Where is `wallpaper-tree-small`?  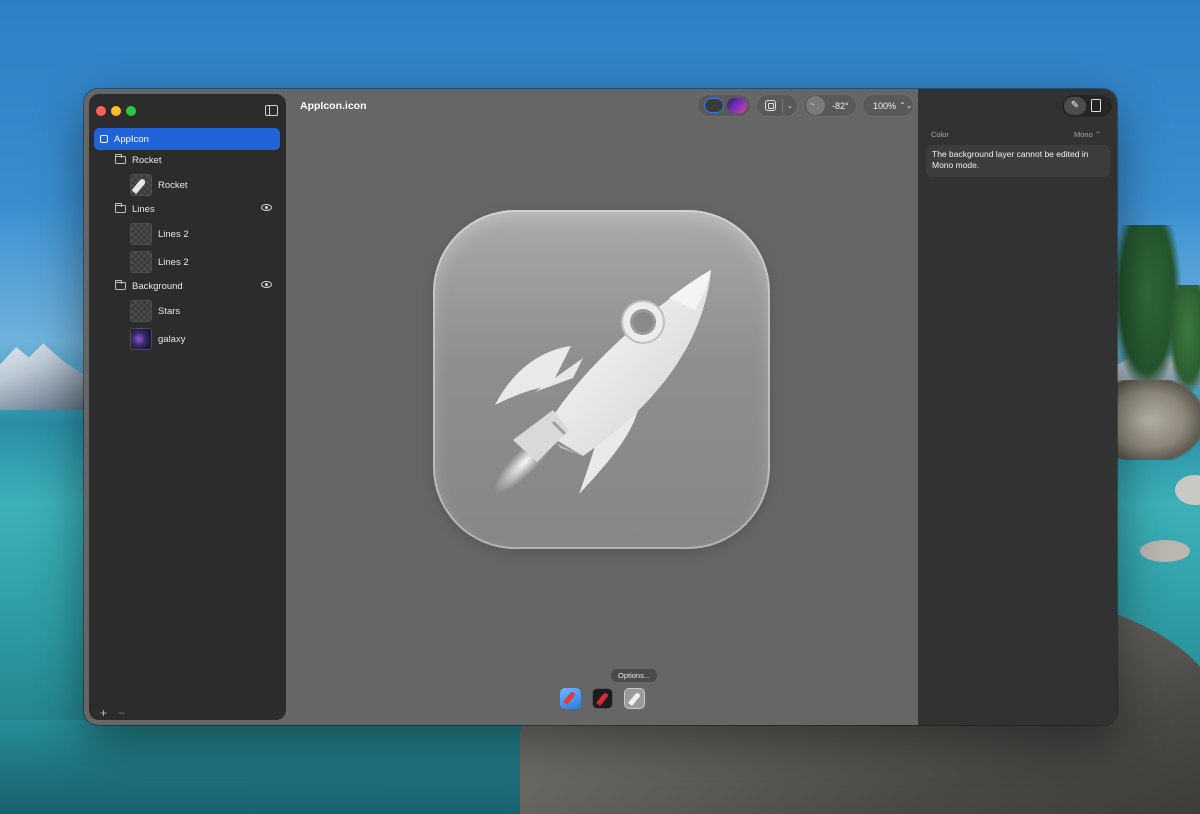
wallpaper-tree-small is located at coordinates (1184, 340).